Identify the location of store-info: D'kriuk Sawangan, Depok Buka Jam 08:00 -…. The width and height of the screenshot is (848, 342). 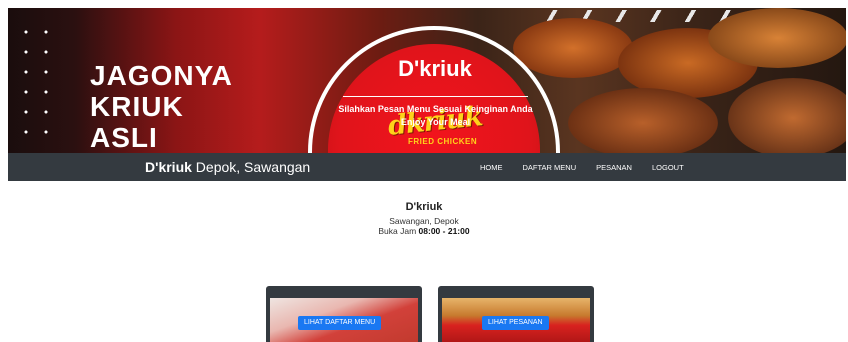
(424, 218).